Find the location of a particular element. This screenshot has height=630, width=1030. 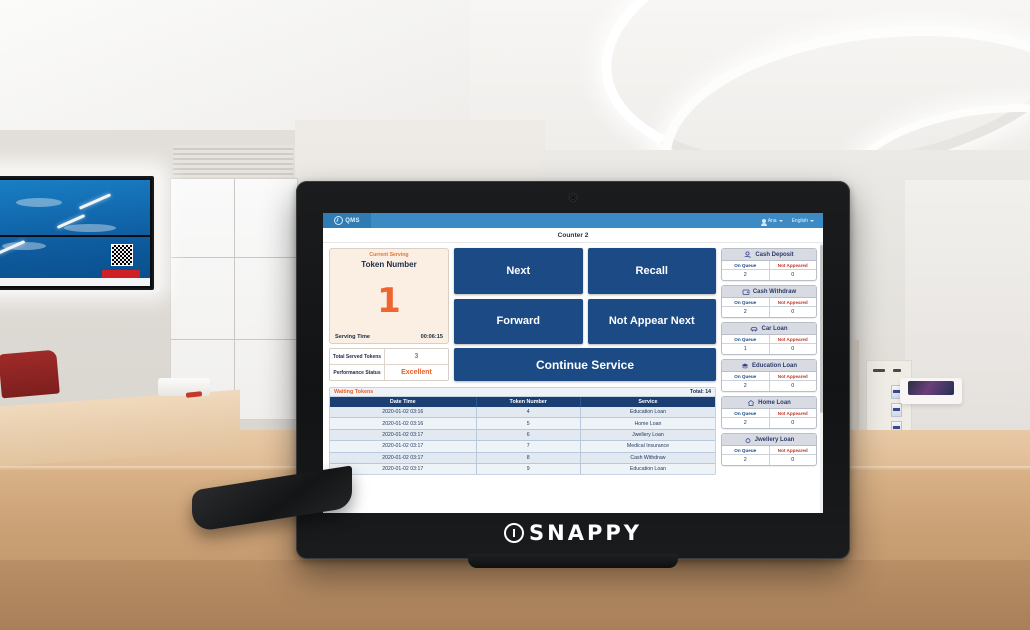

app-logo: QMS is located at coordinates (347, 220).